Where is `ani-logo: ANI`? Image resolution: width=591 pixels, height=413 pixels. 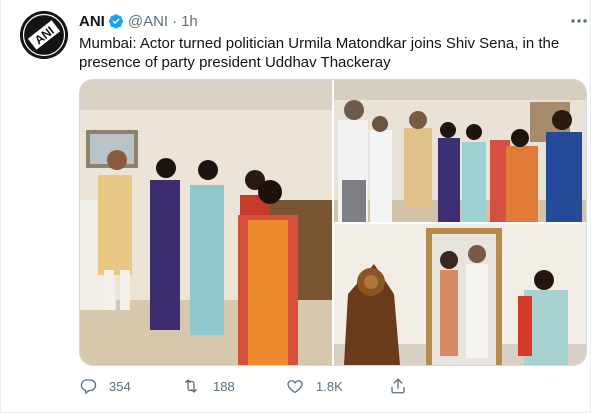
ani-logo: ANI is located at coordinates (44, 35).